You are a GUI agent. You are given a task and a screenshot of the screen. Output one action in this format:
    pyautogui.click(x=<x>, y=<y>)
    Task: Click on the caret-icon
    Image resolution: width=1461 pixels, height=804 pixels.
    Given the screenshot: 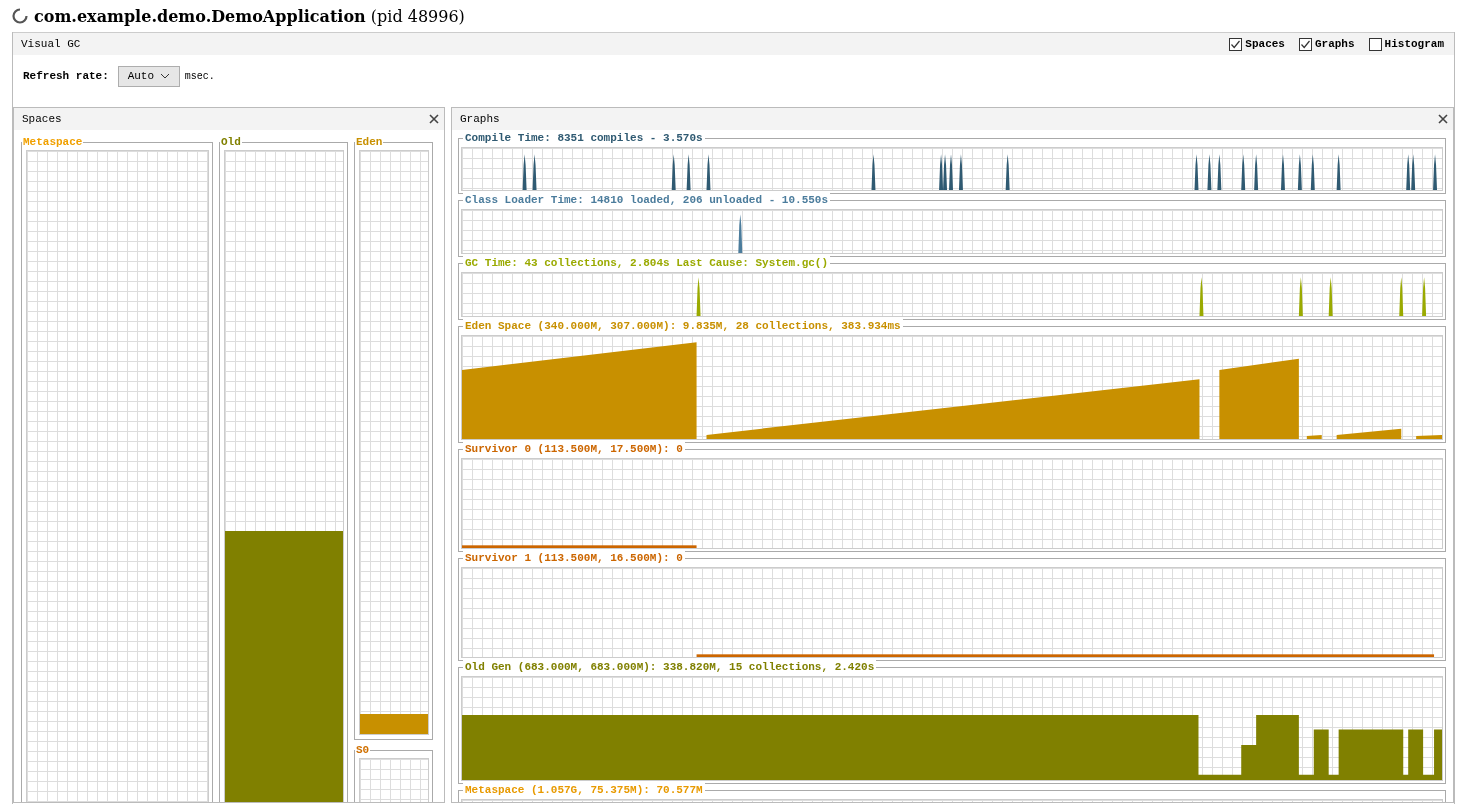 What is the action you would take?
    pyautogui.click(x=165, y=76)
    